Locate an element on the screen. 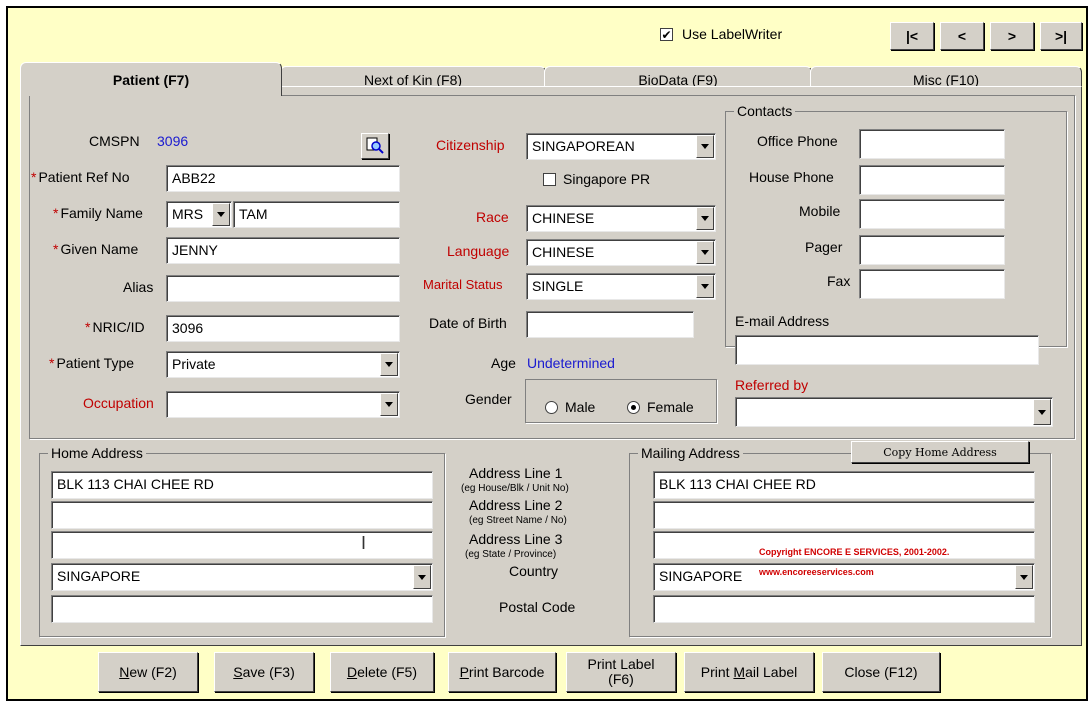 Image resolution: width=1091 pixels, height=704 pixels. search-patient-button is located at coordinates (375, 146).